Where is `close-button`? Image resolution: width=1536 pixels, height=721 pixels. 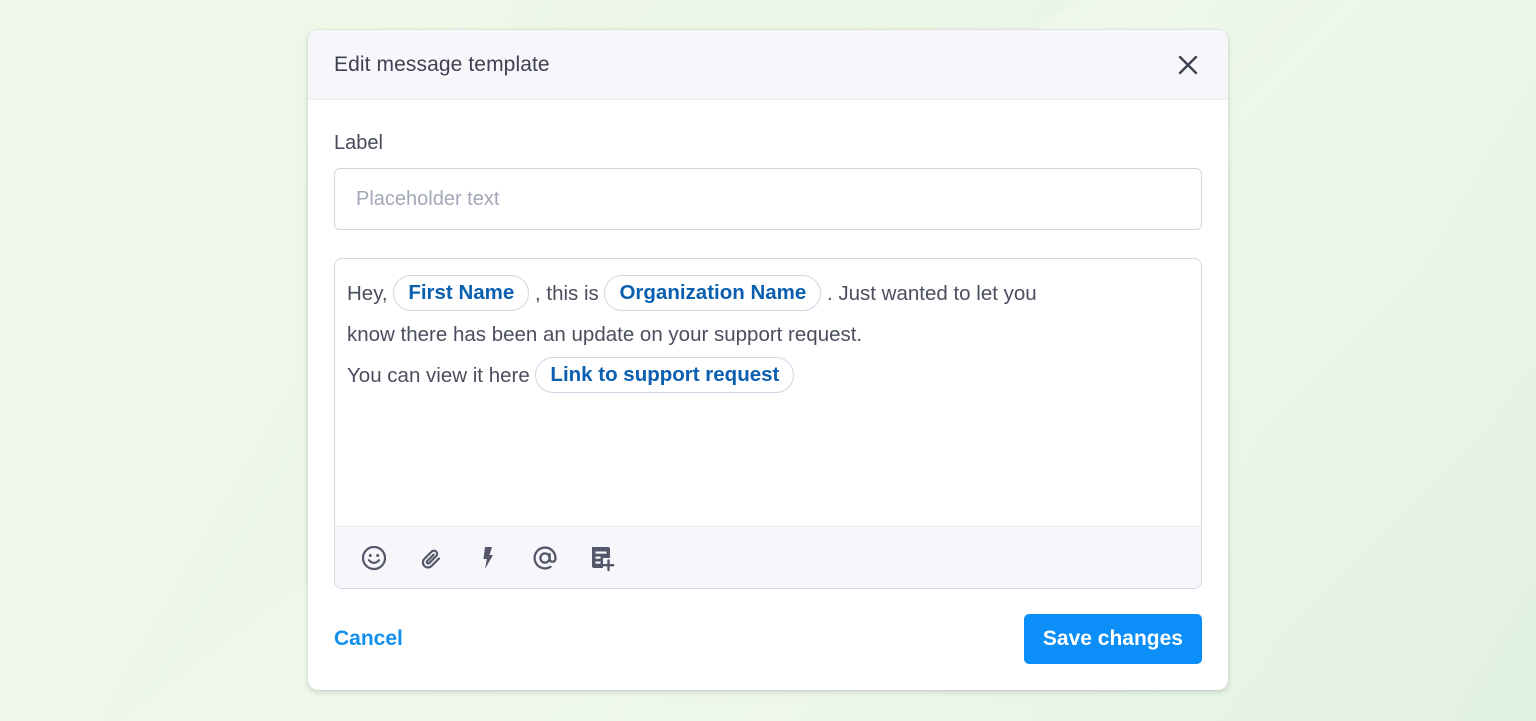 close-button is located at coordinates (1188, 65).